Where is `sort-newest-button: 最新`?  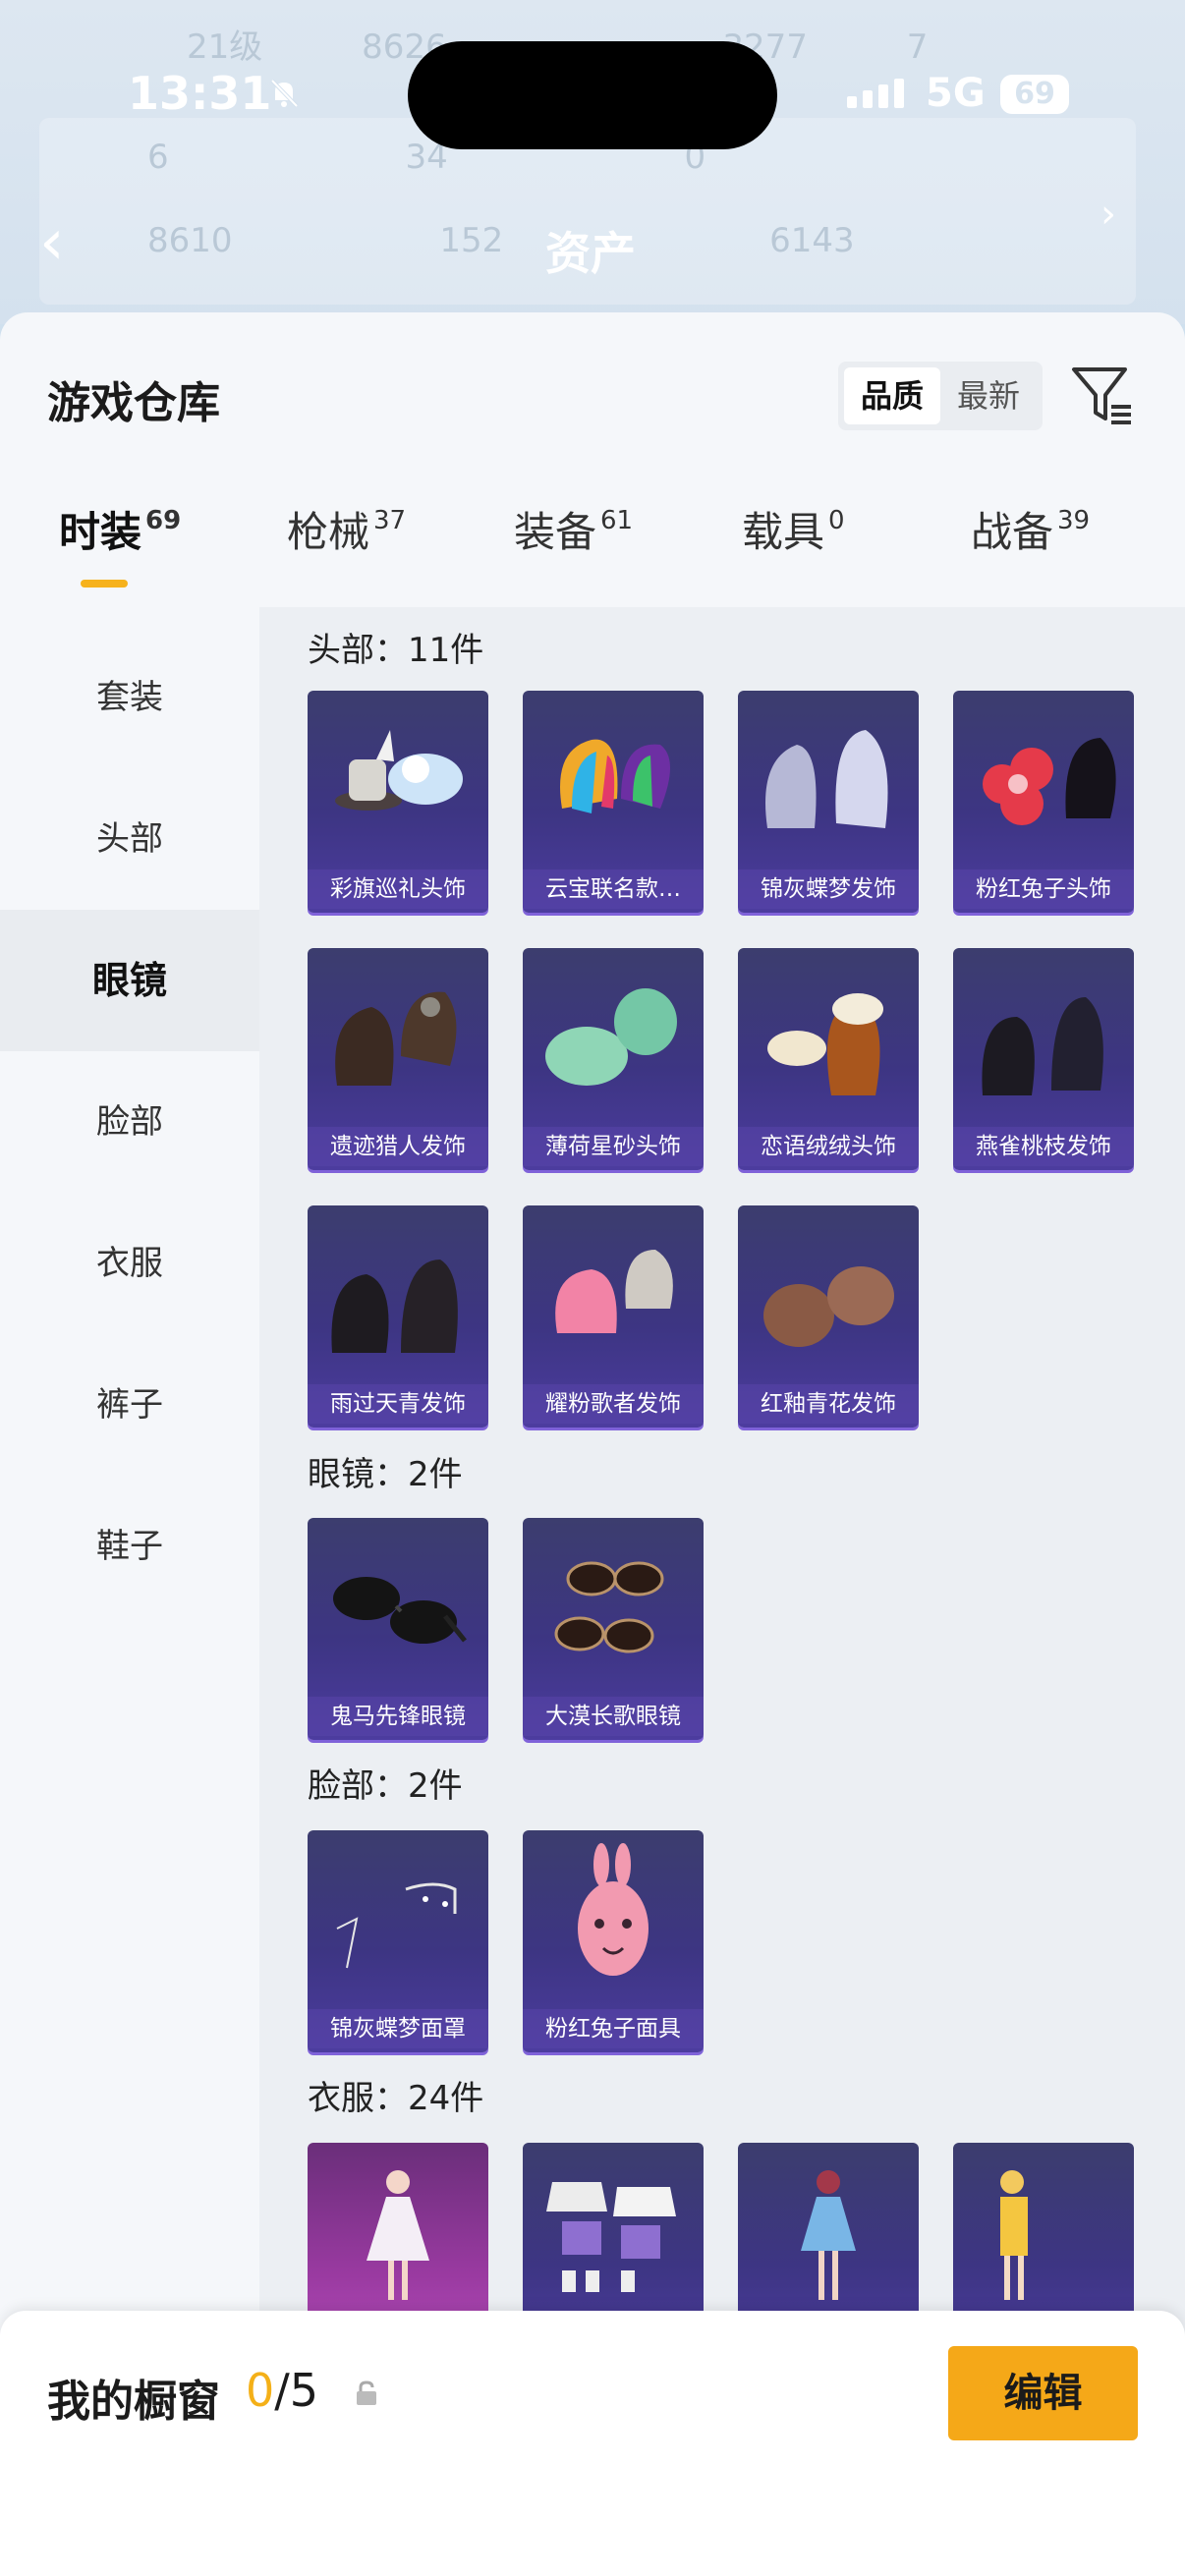 sort-newest-button: 最新 is located at coordinates (989, 395).